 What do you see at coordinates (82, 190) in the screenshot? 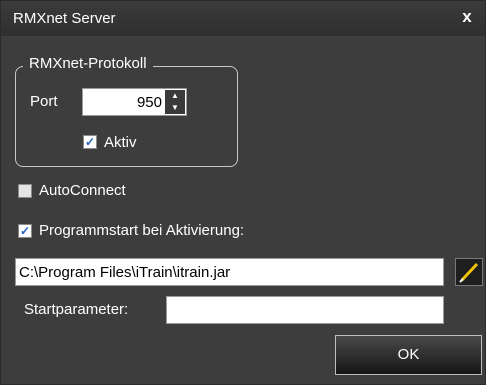
I see `autoconnect-label: AutoConnect` at bounding box center [82, 190].